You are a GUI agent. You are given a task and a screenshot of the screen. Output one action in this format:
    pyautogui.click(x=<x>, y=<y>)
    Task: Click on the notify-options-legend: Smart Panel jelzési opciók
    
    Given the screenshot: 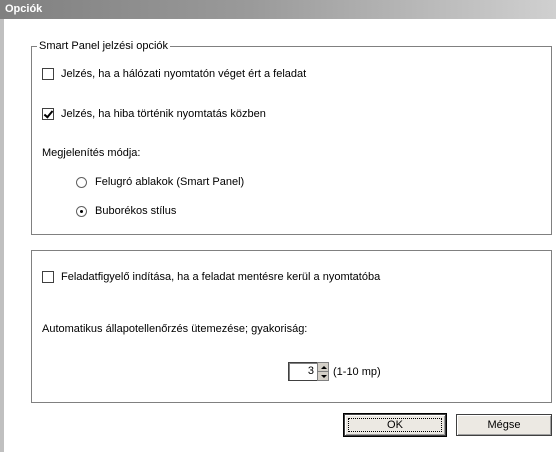 What is the action you would take?
    pyautogui.click(x=104, y=46)
    